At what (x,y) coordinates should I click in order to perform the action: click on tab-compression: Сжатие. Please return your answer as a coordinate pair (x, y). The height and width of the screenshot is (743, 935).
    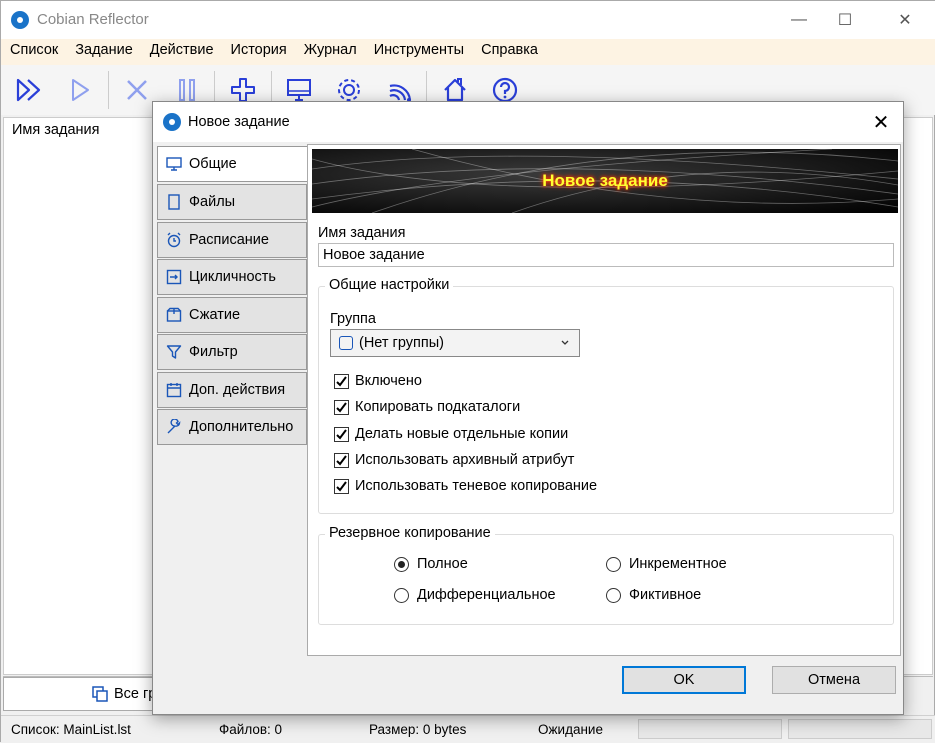
    Looking at the image, I should click on (232, 315).